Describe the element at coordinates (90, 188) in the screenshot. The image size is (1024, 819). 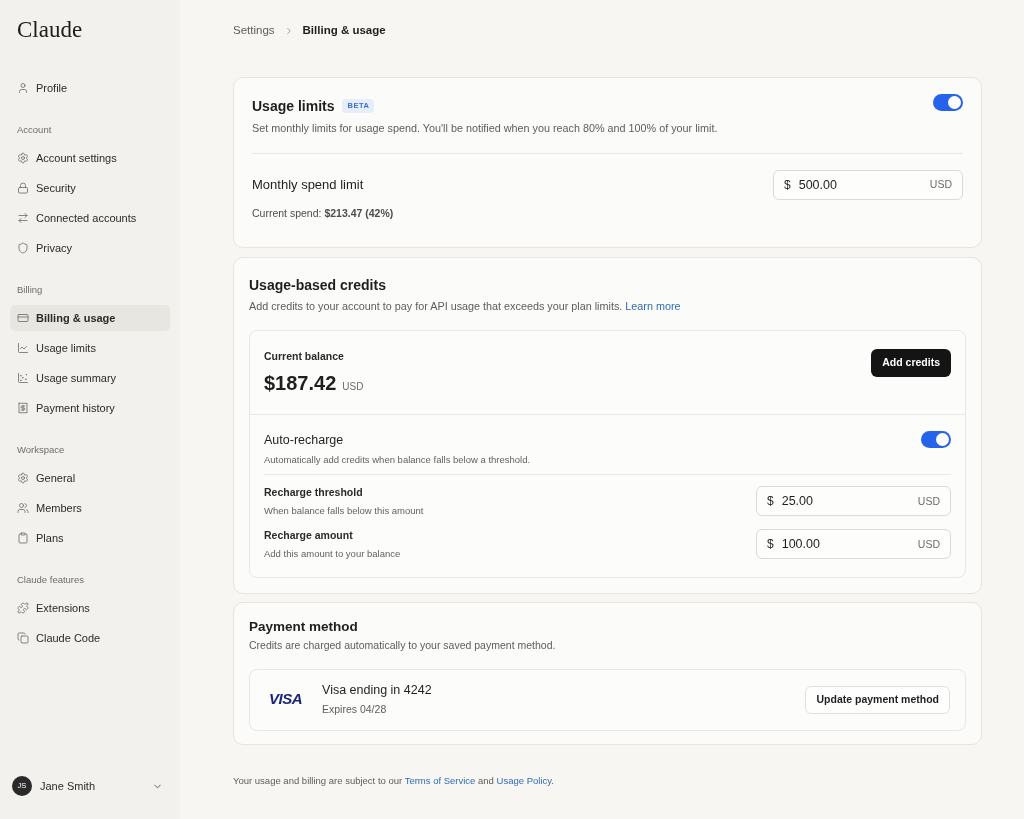
I see `sidebar-item: Security` at that location.